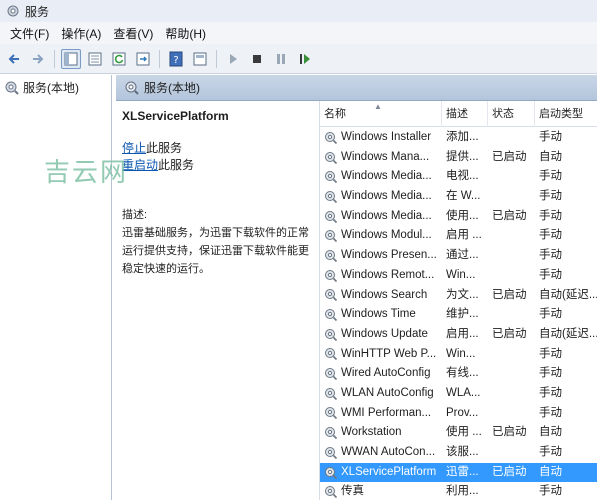  Describe the element at coordinates (458, 355) in the screenshot. I see `table-row: WinHTTP Web P... Win... 手动` at that location.